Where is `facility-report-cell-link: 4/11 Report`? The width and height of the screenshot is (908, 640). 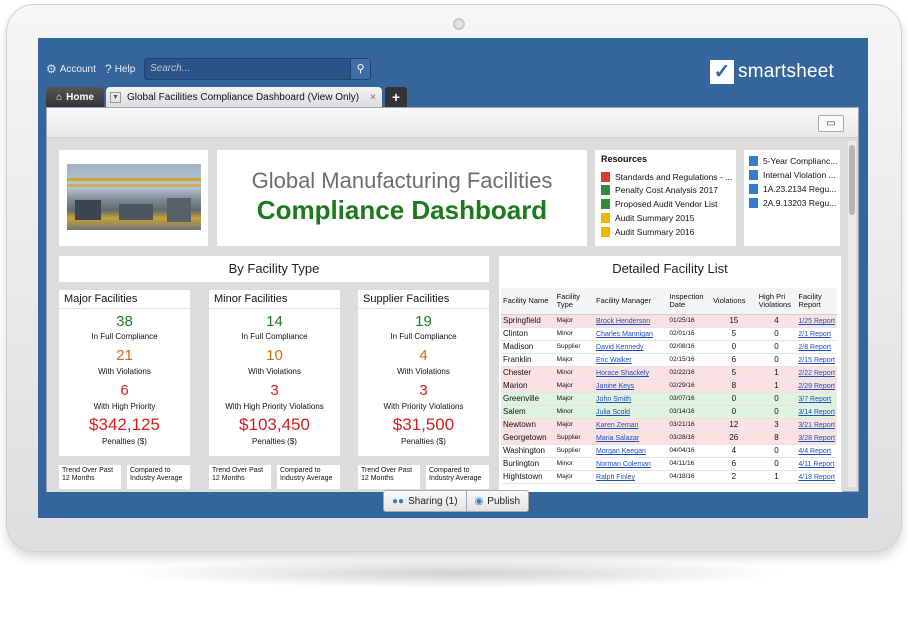 facility-report-cell-link: 4/11 Report is located at coordinates (816, 464).